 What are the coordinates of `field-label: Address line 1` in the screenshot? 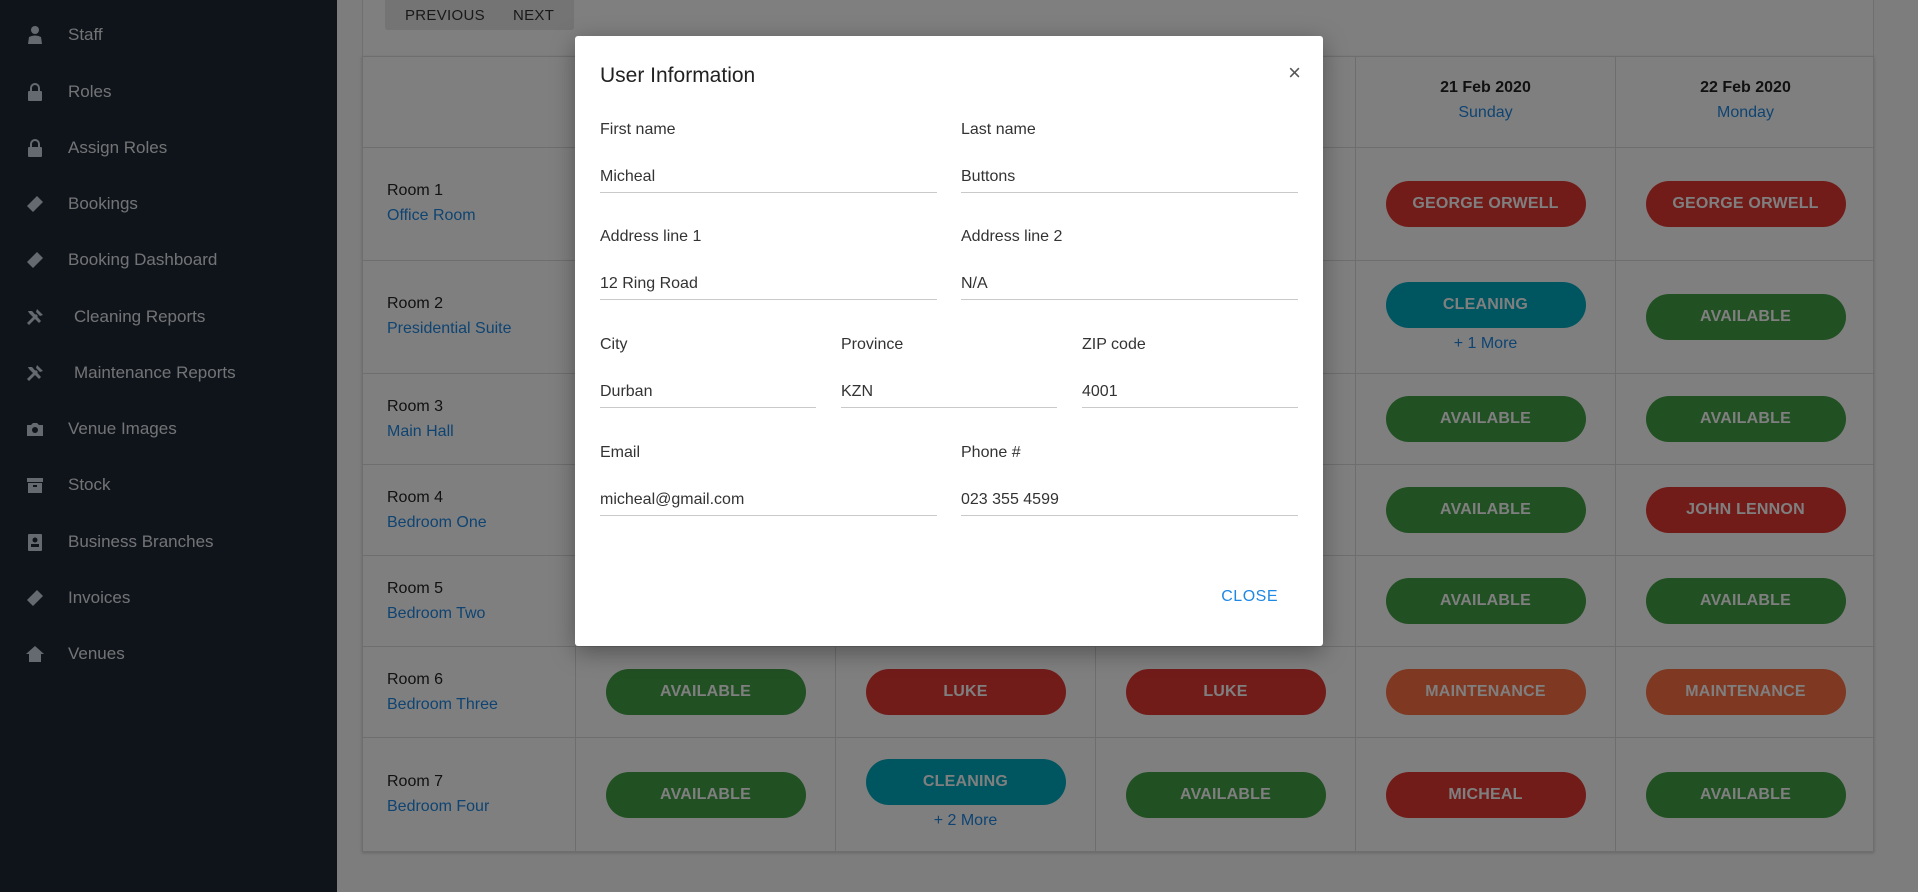 It's located at (651, 236).